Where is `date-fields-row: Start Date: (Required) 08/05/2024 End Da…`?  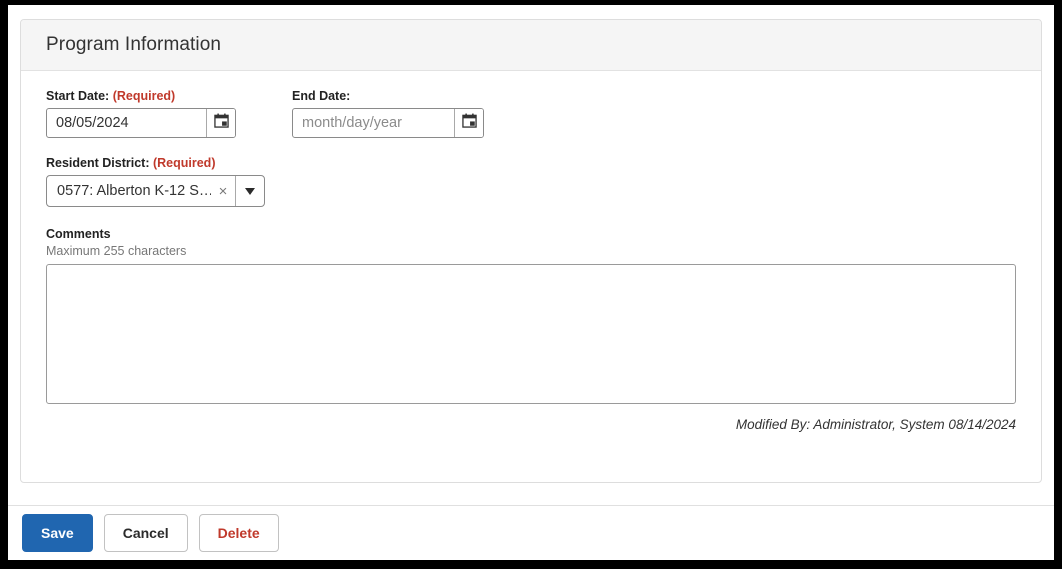
date-fields-row: Start Date: (Required) 08/05/2024 End Da… is located at coordinates (531, 113).